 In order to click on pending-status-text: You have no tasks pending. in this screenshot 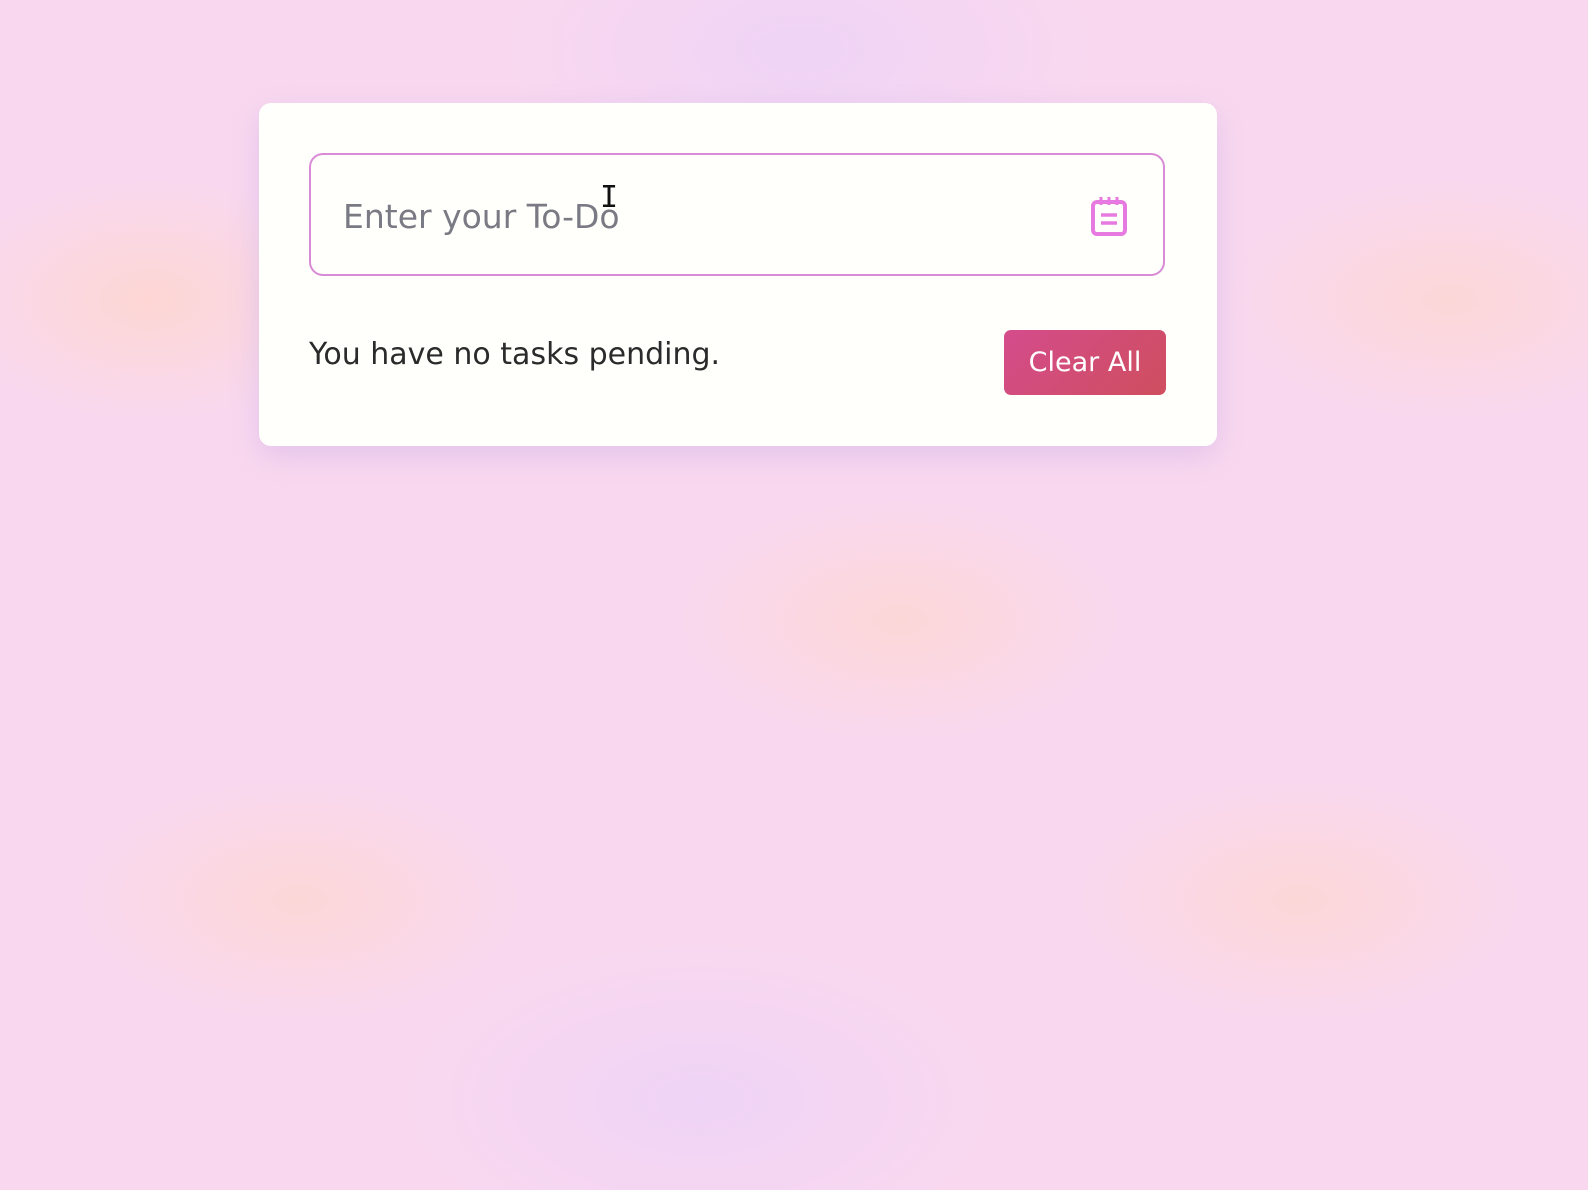, I will do `click(515, 354)`.